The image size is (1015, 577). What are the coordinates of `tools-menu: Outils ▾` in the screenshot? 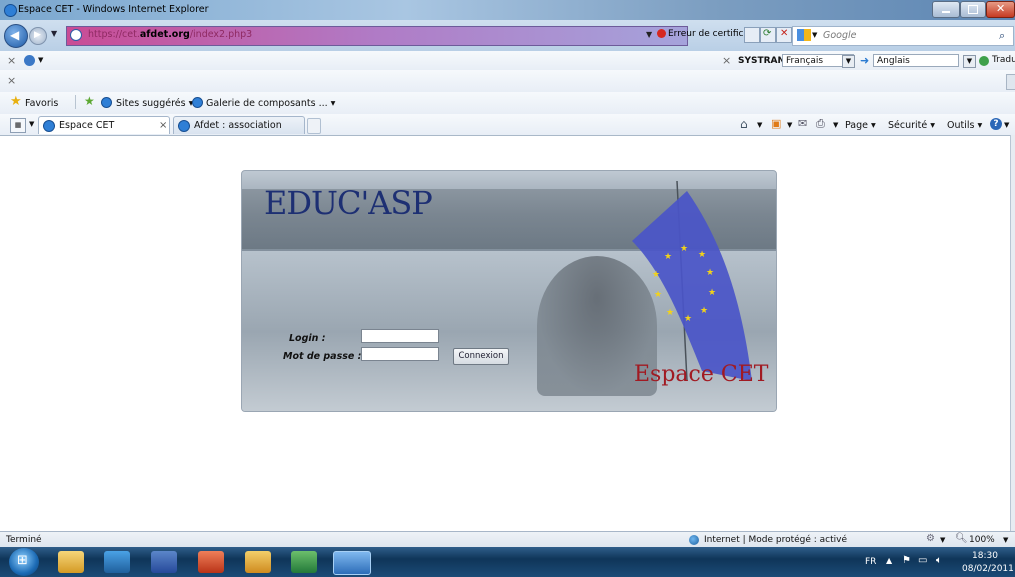 It's located at (964, 125).